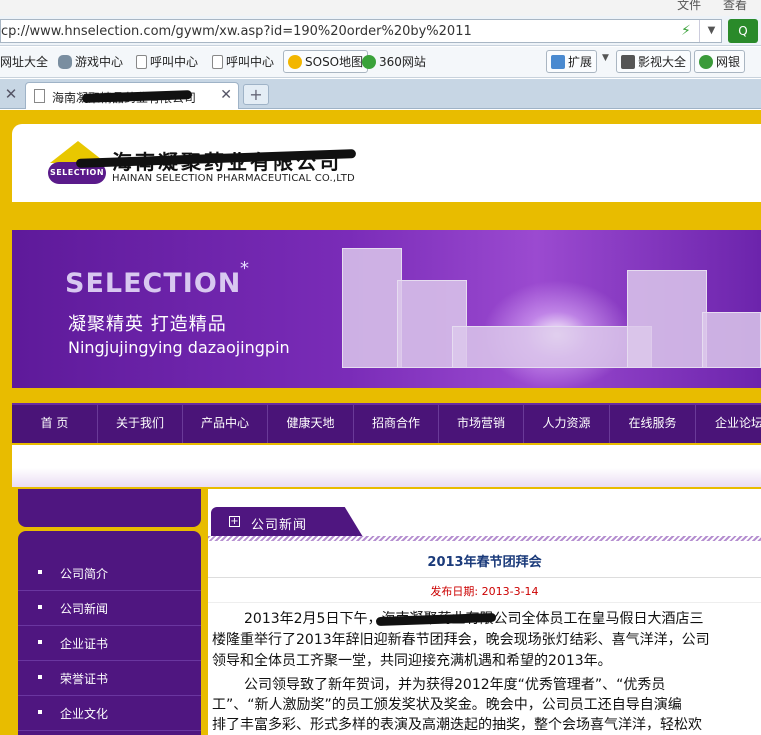 The width and height of the screenshot is (761, 735). I want to click on extensions-button: 扩展, so click(572, 61).